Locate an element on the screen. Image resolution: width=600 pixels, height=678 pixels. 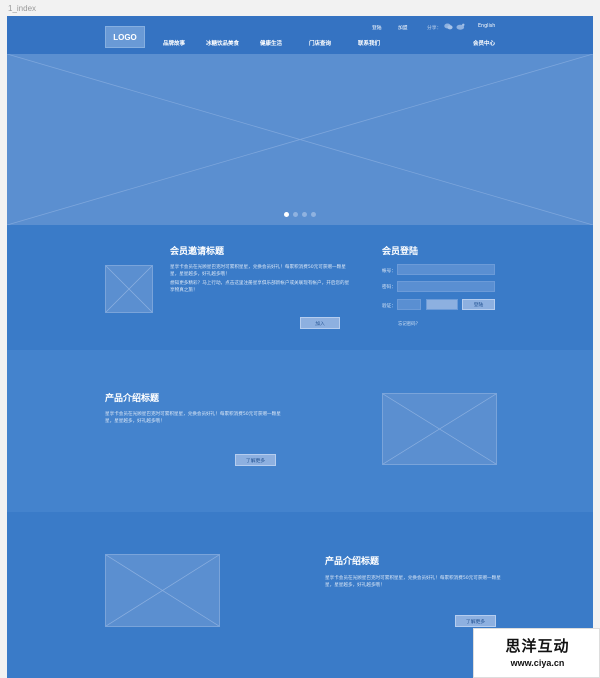
product-1-learn-more-button: 了解更多 is located at coordinates (255, 460).